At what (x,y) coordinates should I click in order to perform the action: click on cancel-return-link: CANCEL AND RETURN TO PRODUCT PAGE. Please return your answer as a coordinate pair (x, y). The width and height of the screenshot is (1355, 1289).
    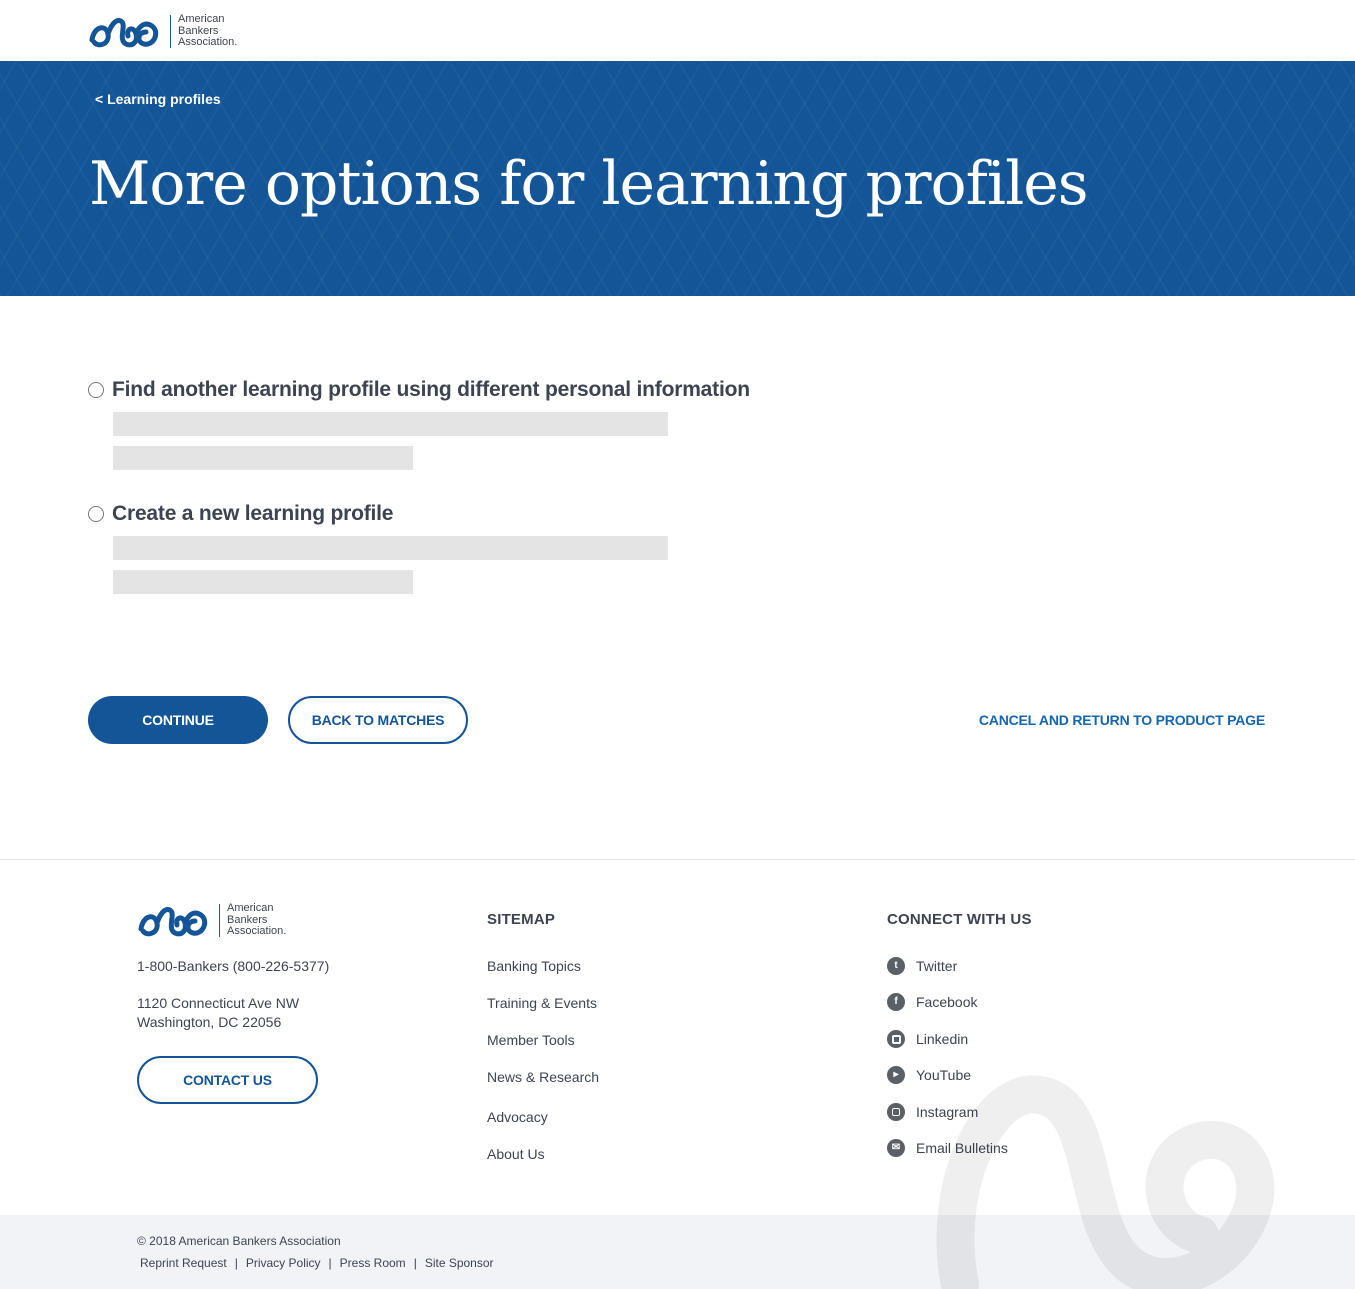
    Looking at the image, I should click on (1122, 720).